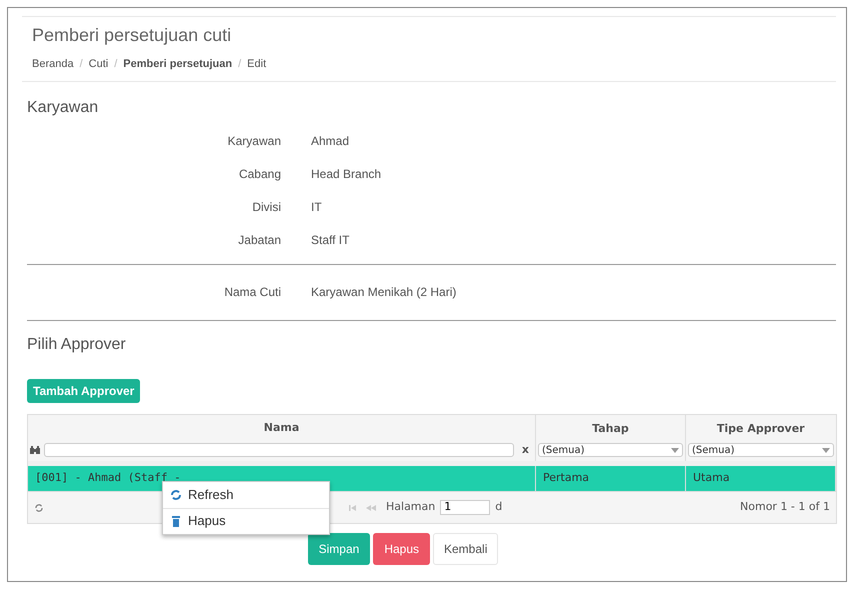 The width and height of the screenshot is (853, 595). What do you see at coordinates (53, 64) in the screenshot?
I see `breadcrumb-link: Beranda` at bounding box center [53, 64].